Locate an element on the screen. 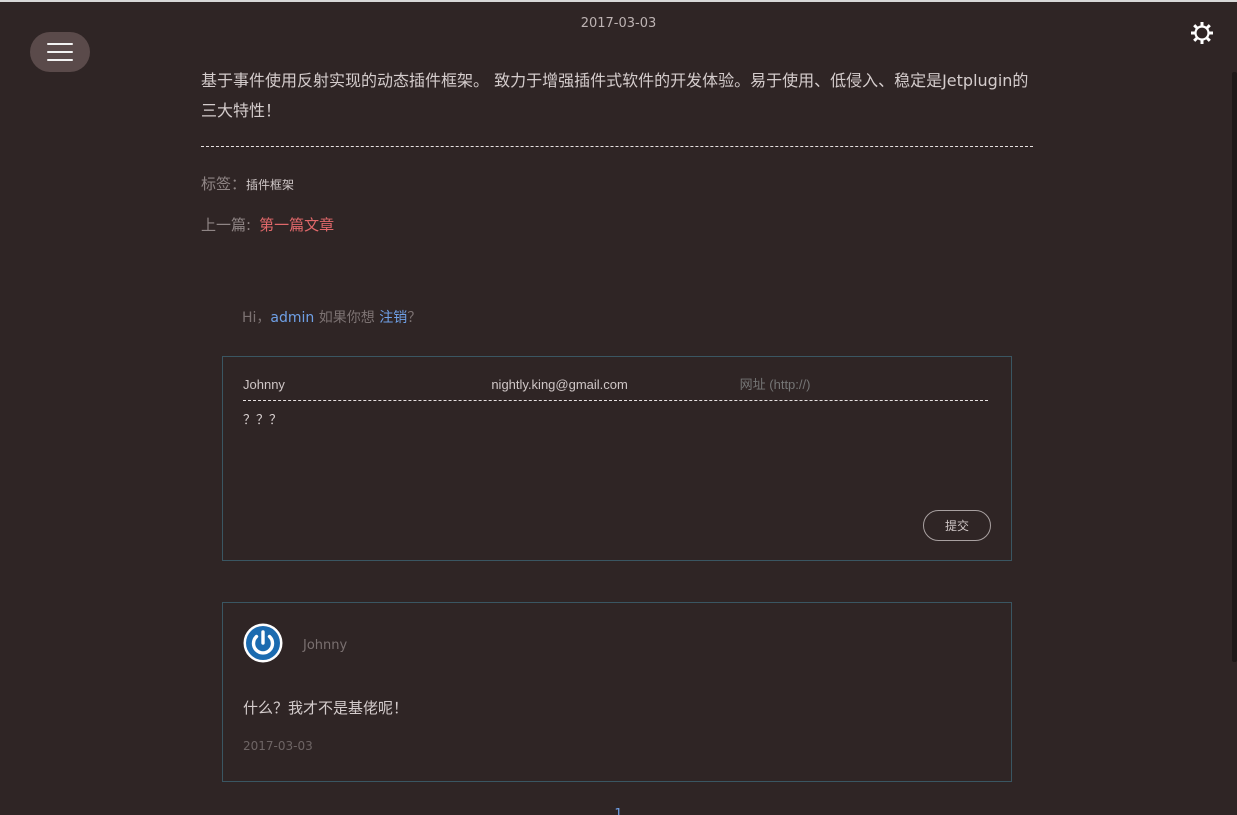 The height and width of the screenshot is (815, 1237). pagination: 1 is located at coordinates (618, 811).